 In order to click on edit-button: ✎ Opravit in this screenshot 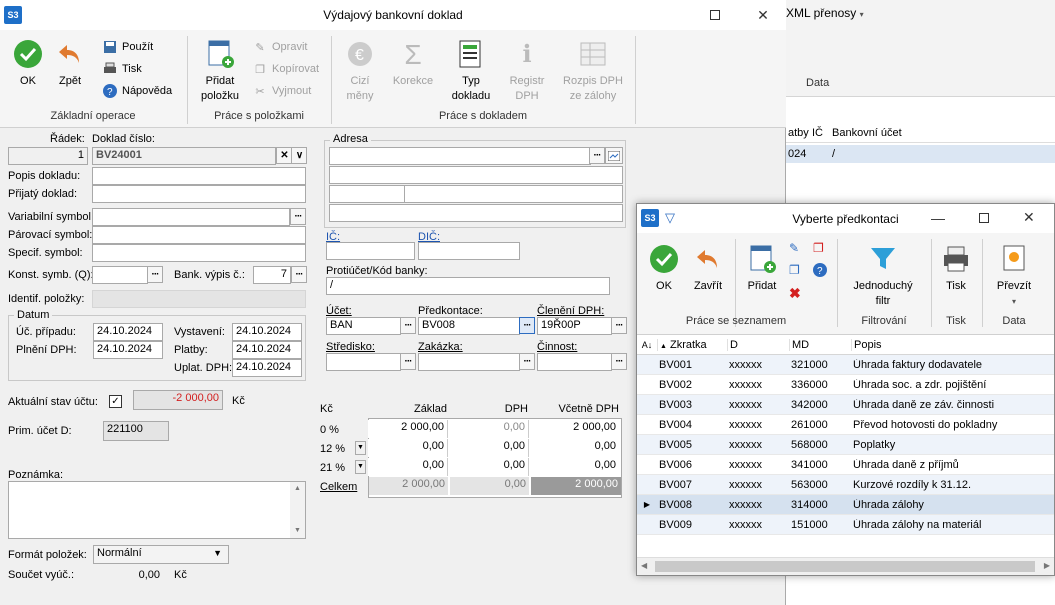, I will do `click(285, 47)`.